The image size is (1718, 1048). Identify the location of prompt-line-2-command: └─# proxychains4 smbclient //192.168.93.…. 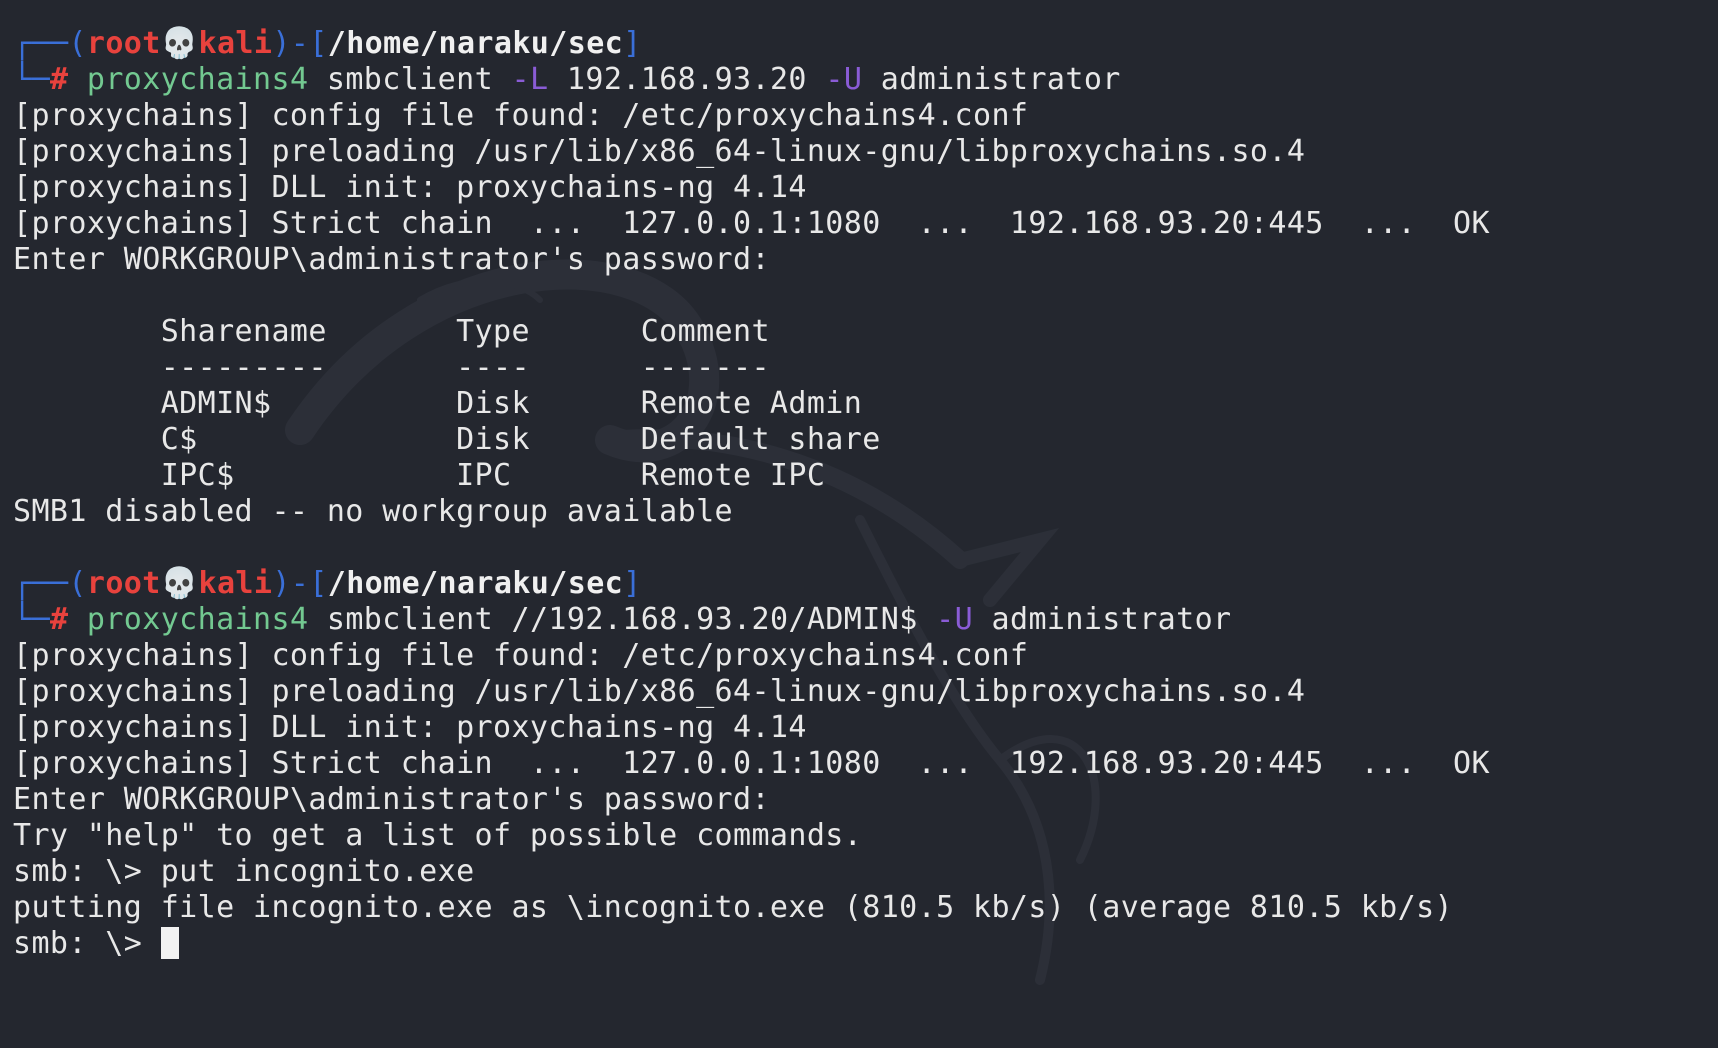
(622, 619).